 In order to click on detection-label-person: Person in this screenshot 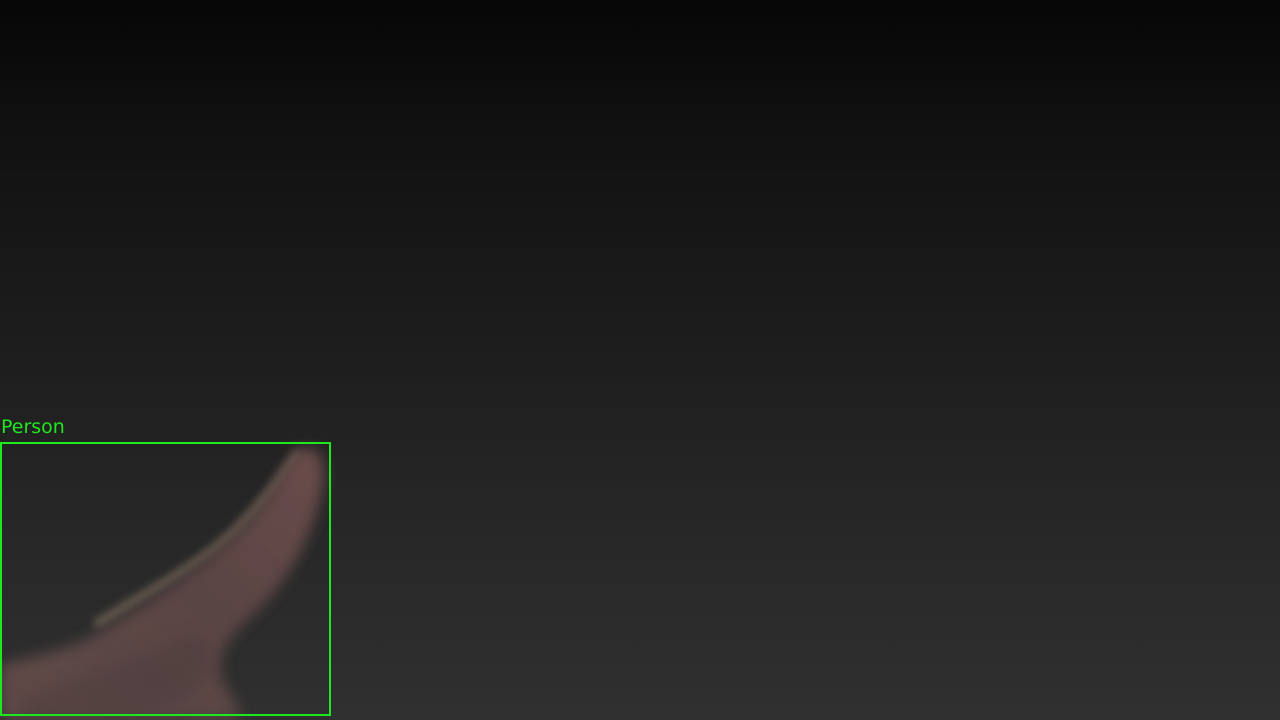, I will do `click(33, 427)`.